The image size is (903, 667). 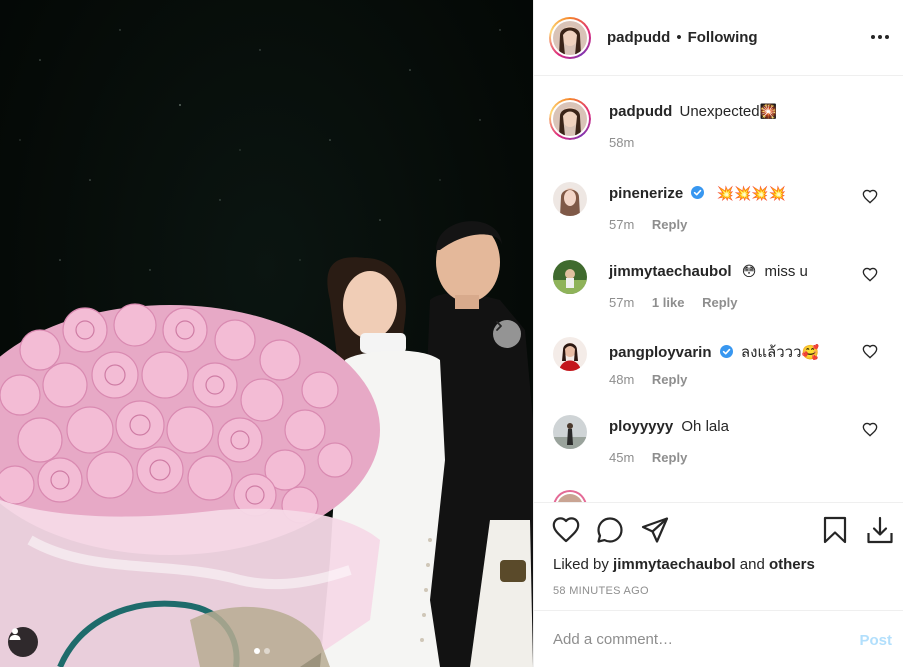 What do you see at coordinates (640, 111) in the screenshot?
I see `caption-username: padpudd` at bounding box center [640, 111].